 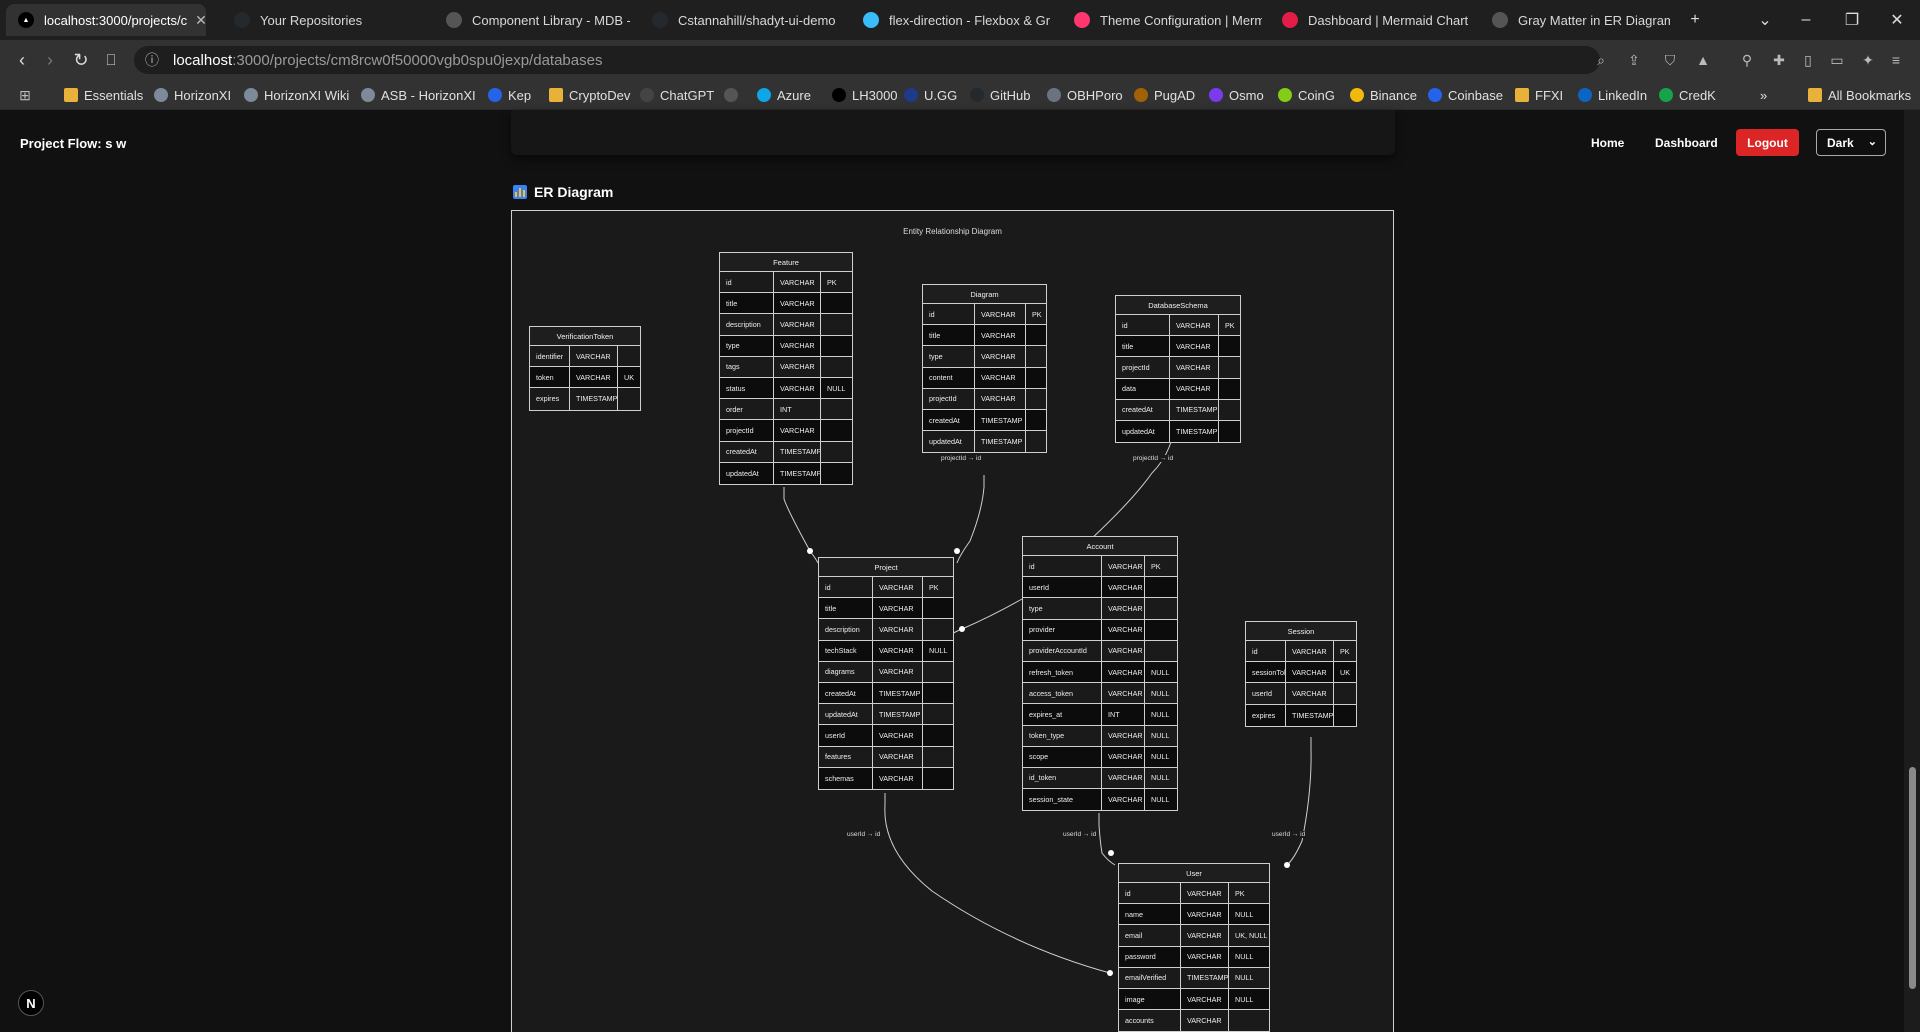 I want to click on entity-row: updatedAt TIMESTAMP, so click(x=1178, y=431).